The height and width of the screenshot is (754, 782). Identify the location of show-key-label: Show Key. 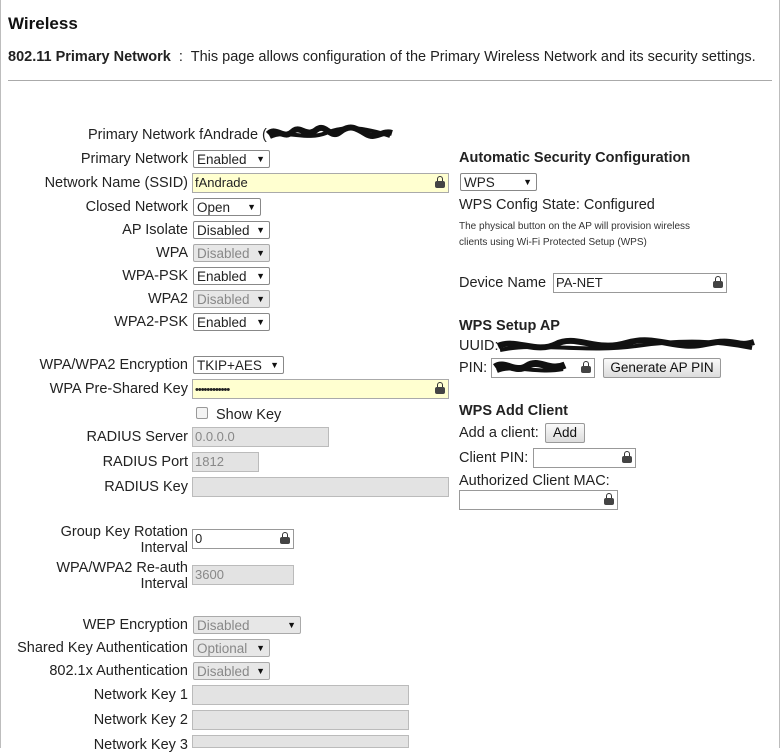
(249, 415).